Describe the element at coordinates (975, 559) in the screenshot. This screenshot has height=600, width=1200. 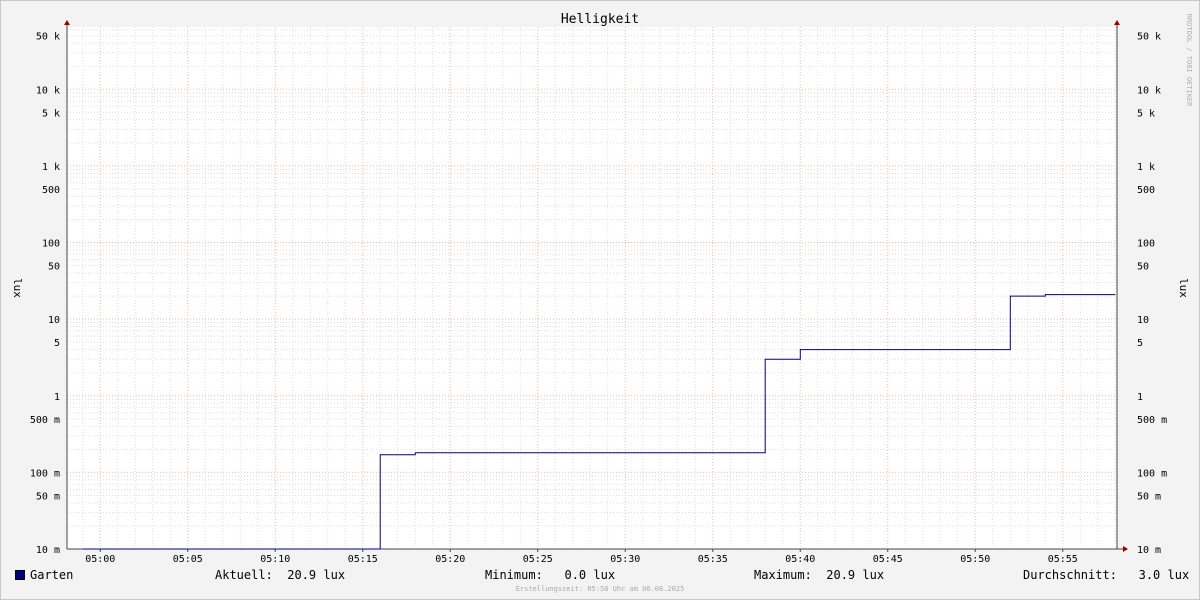
I see `x-tick-label: 05:50` at that location.